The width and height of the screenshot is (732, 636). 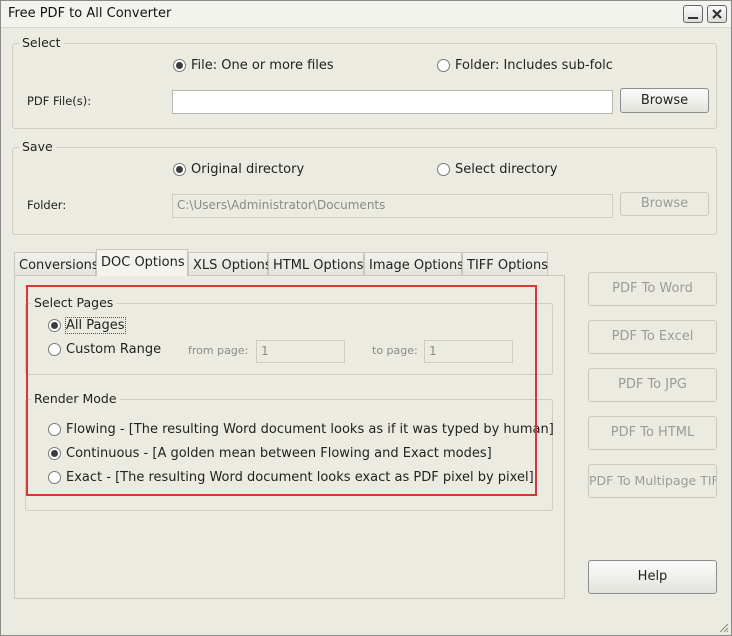 What do you see at coordinates (414, 264) in the screenshot?
I see `tab-image-options: Image Options` at bounding box center [414, 264].